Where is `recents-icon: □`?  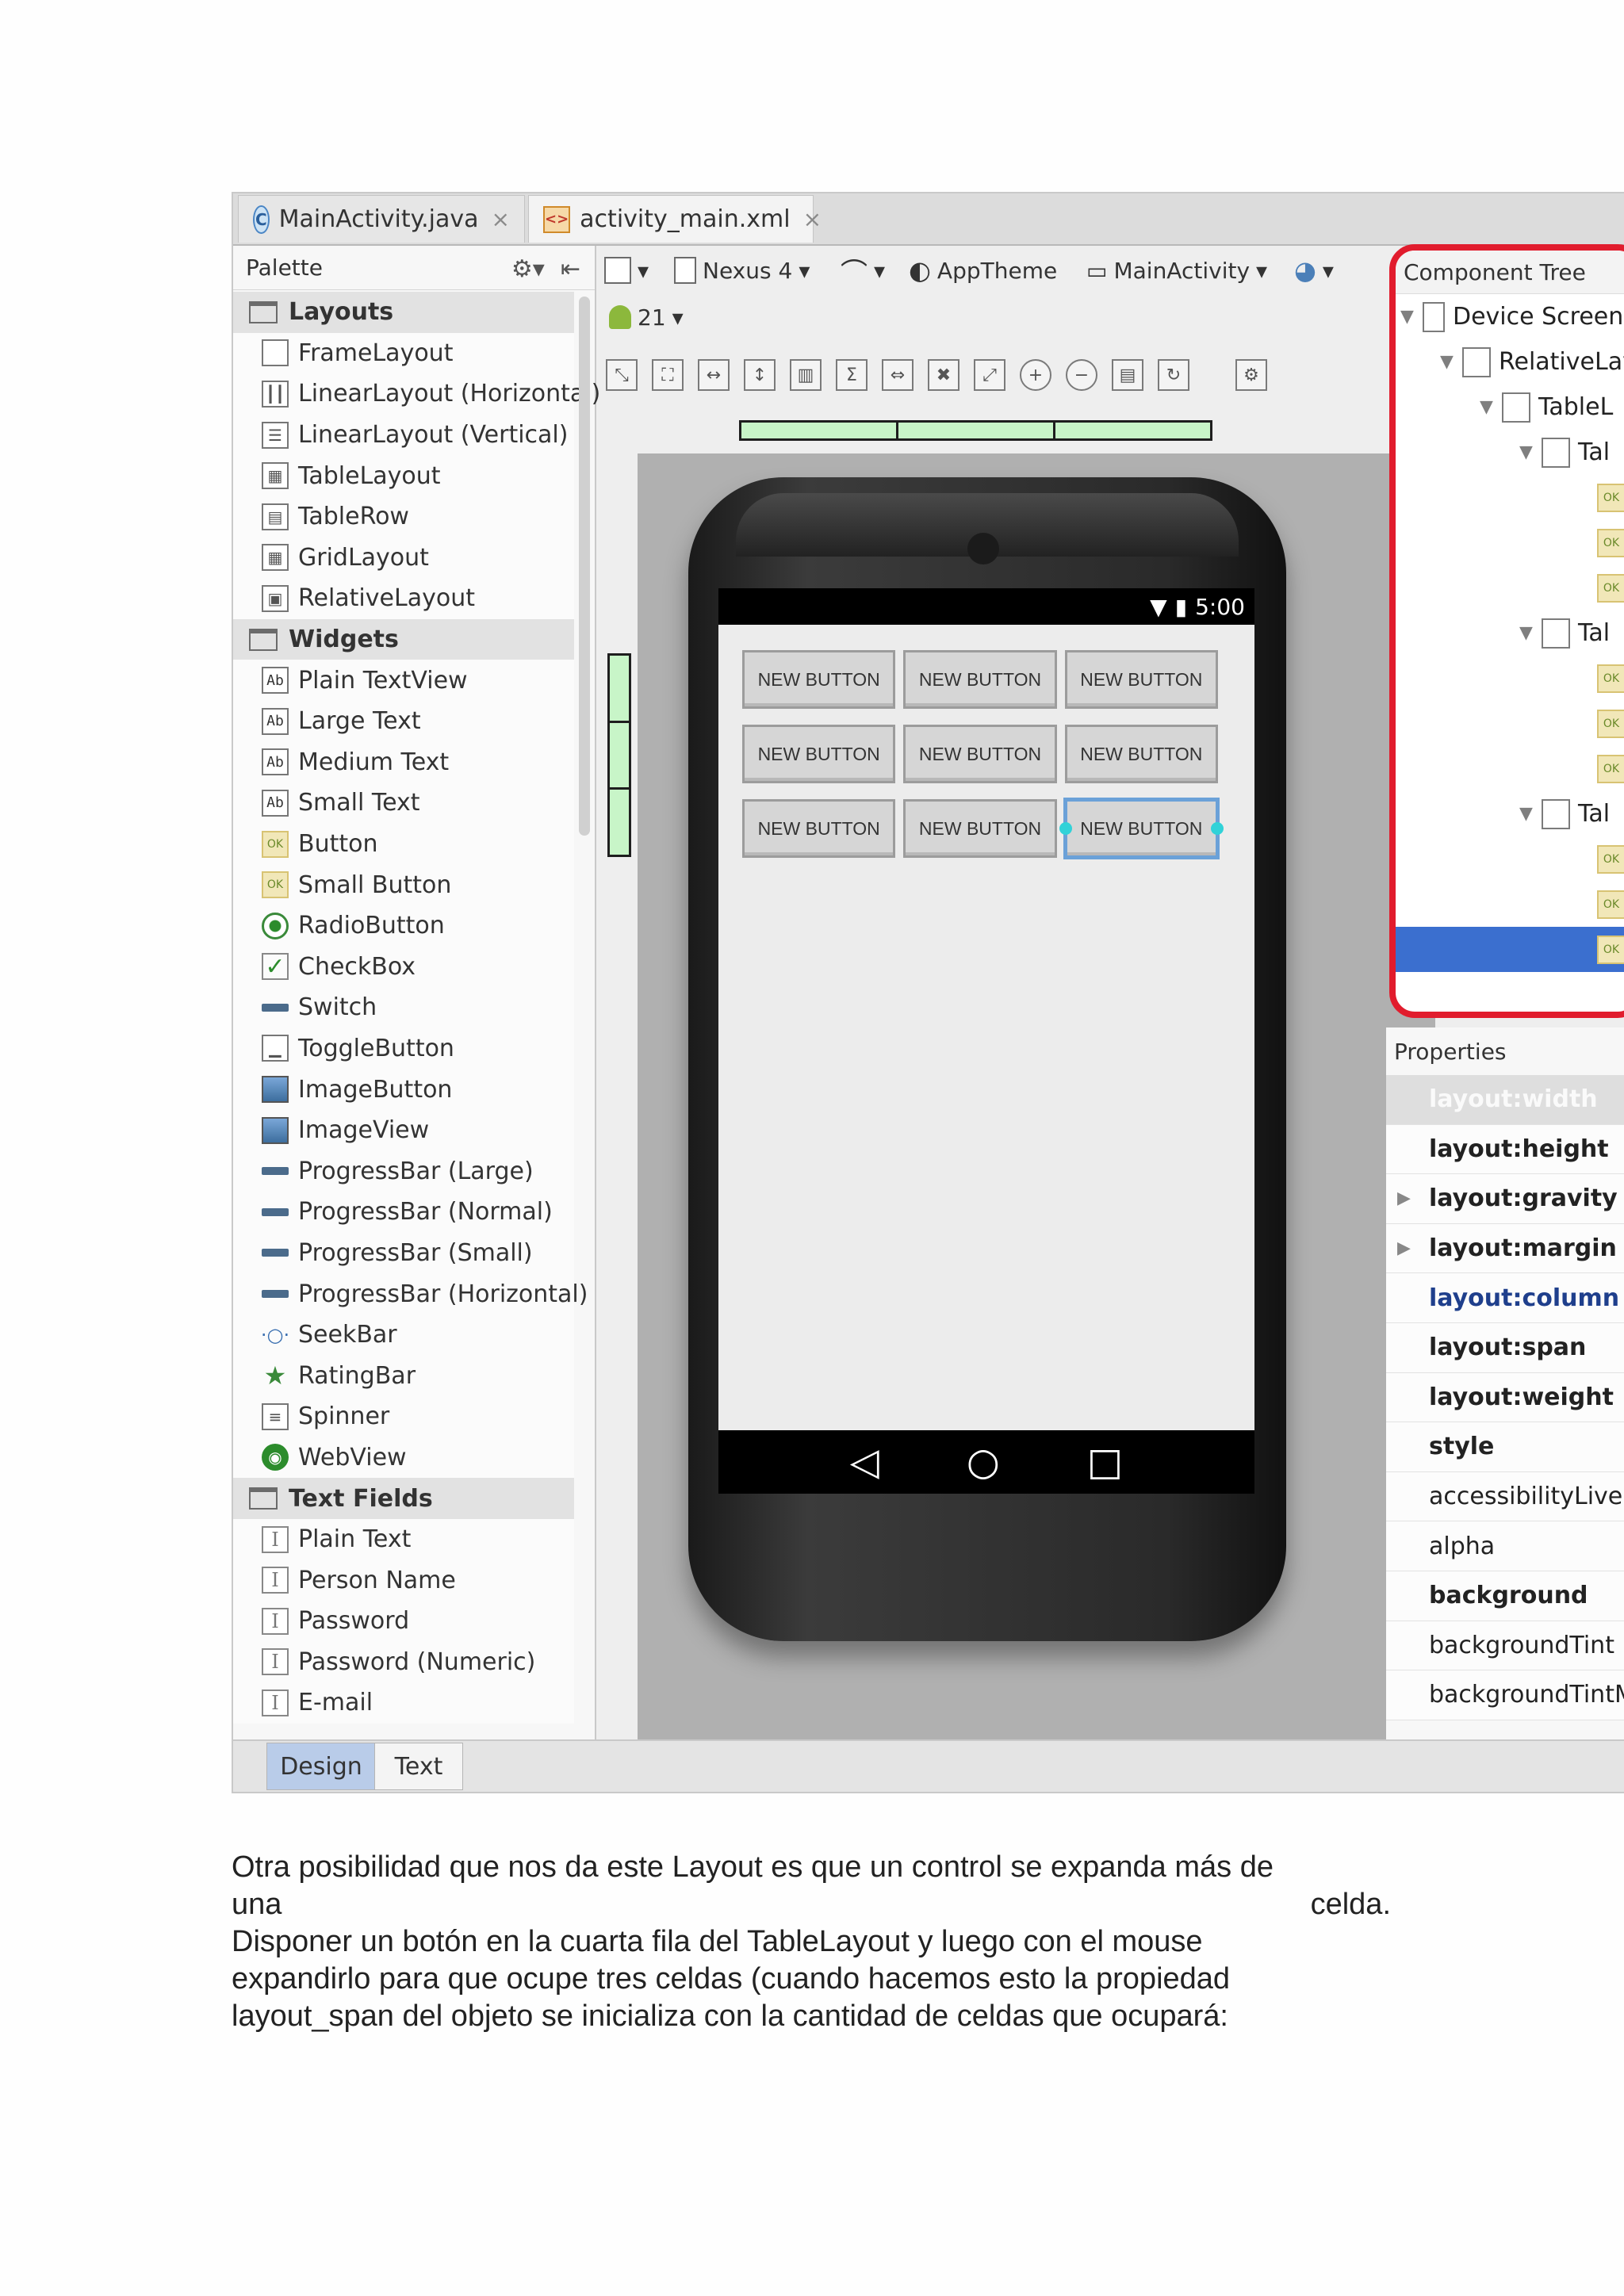
recents-icon: □ is located at coordinates (1105, 1462).